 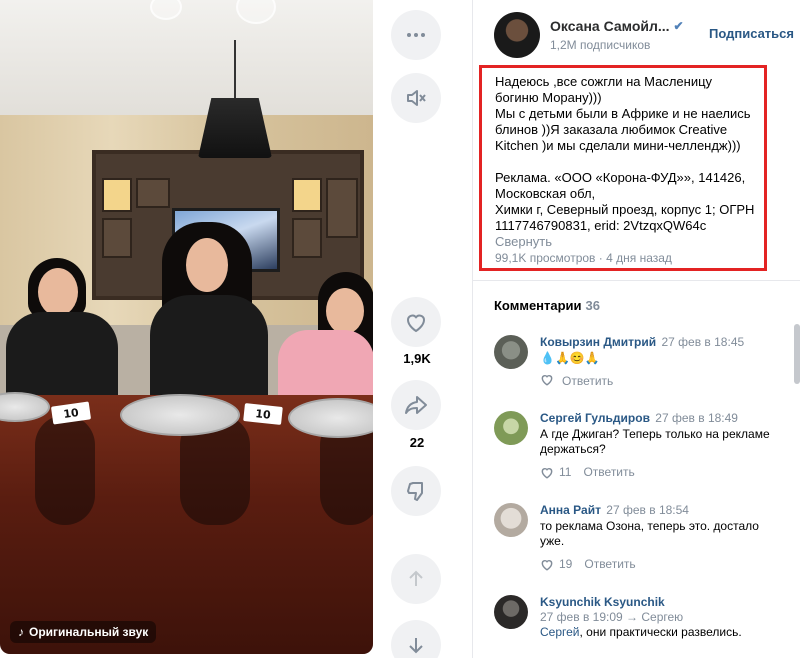 I want to click on comments-count: 36, so click(x=593, y=305).